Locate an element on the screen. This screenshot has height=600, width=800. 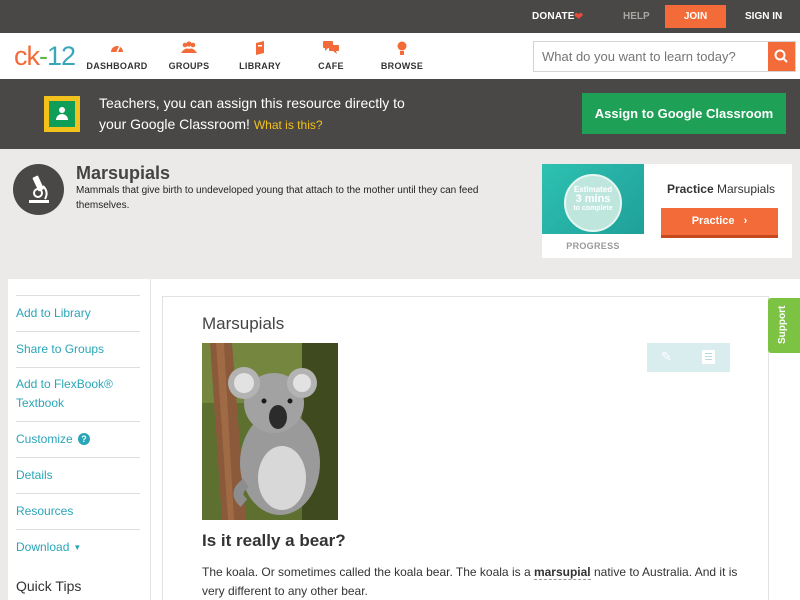
sidebar-item-label: Download is located at coordinates (43, 547).